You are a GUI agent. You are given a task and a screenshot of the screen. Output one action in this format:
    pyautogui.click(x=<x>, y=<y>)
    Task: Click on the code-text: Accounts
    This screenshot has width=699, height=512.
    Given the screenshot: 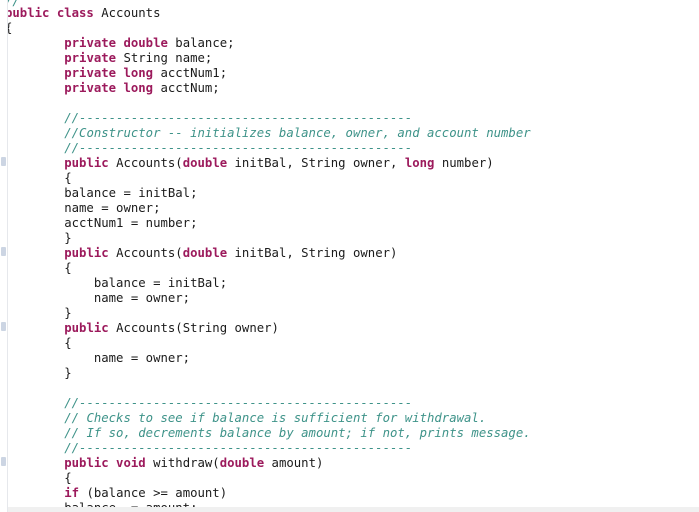 What is the action you would take?
    pyautogui.click(x=131, y=13)
    